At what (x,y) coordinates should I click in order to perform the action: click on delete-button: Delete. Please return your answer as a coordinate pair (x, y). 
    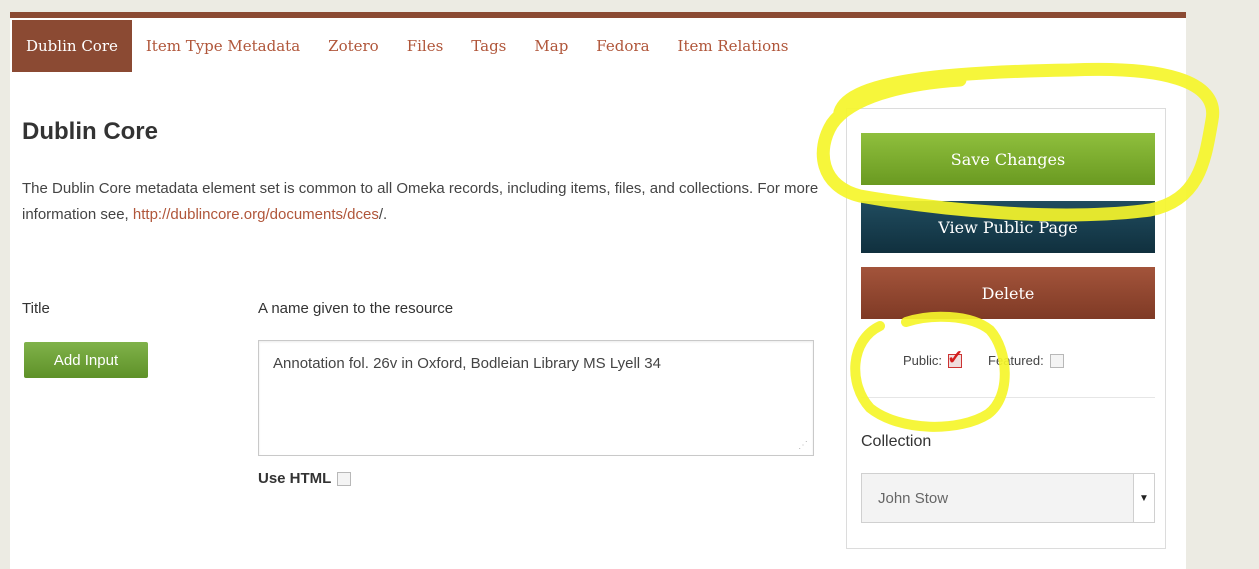
    Looking at the image, I should click on (1008, 293).